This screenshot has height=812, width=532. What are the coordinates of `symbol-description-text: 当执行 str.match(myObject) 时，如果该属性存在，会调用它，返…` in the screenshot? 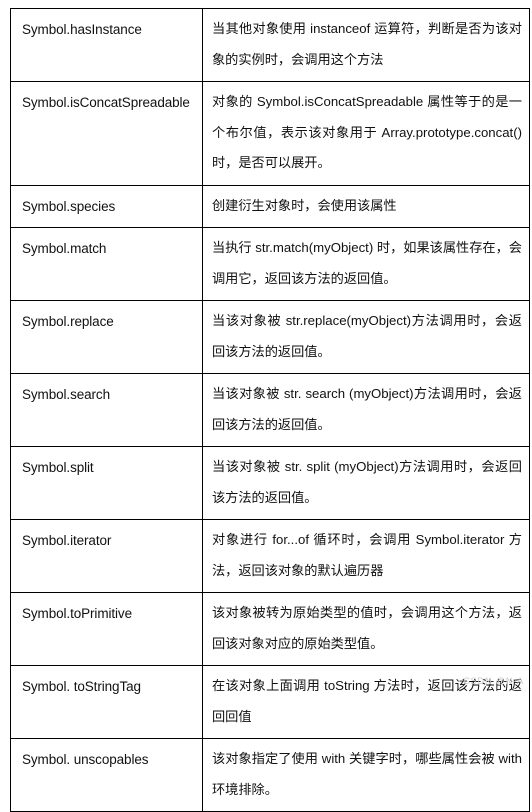 It's located at (367, 263).